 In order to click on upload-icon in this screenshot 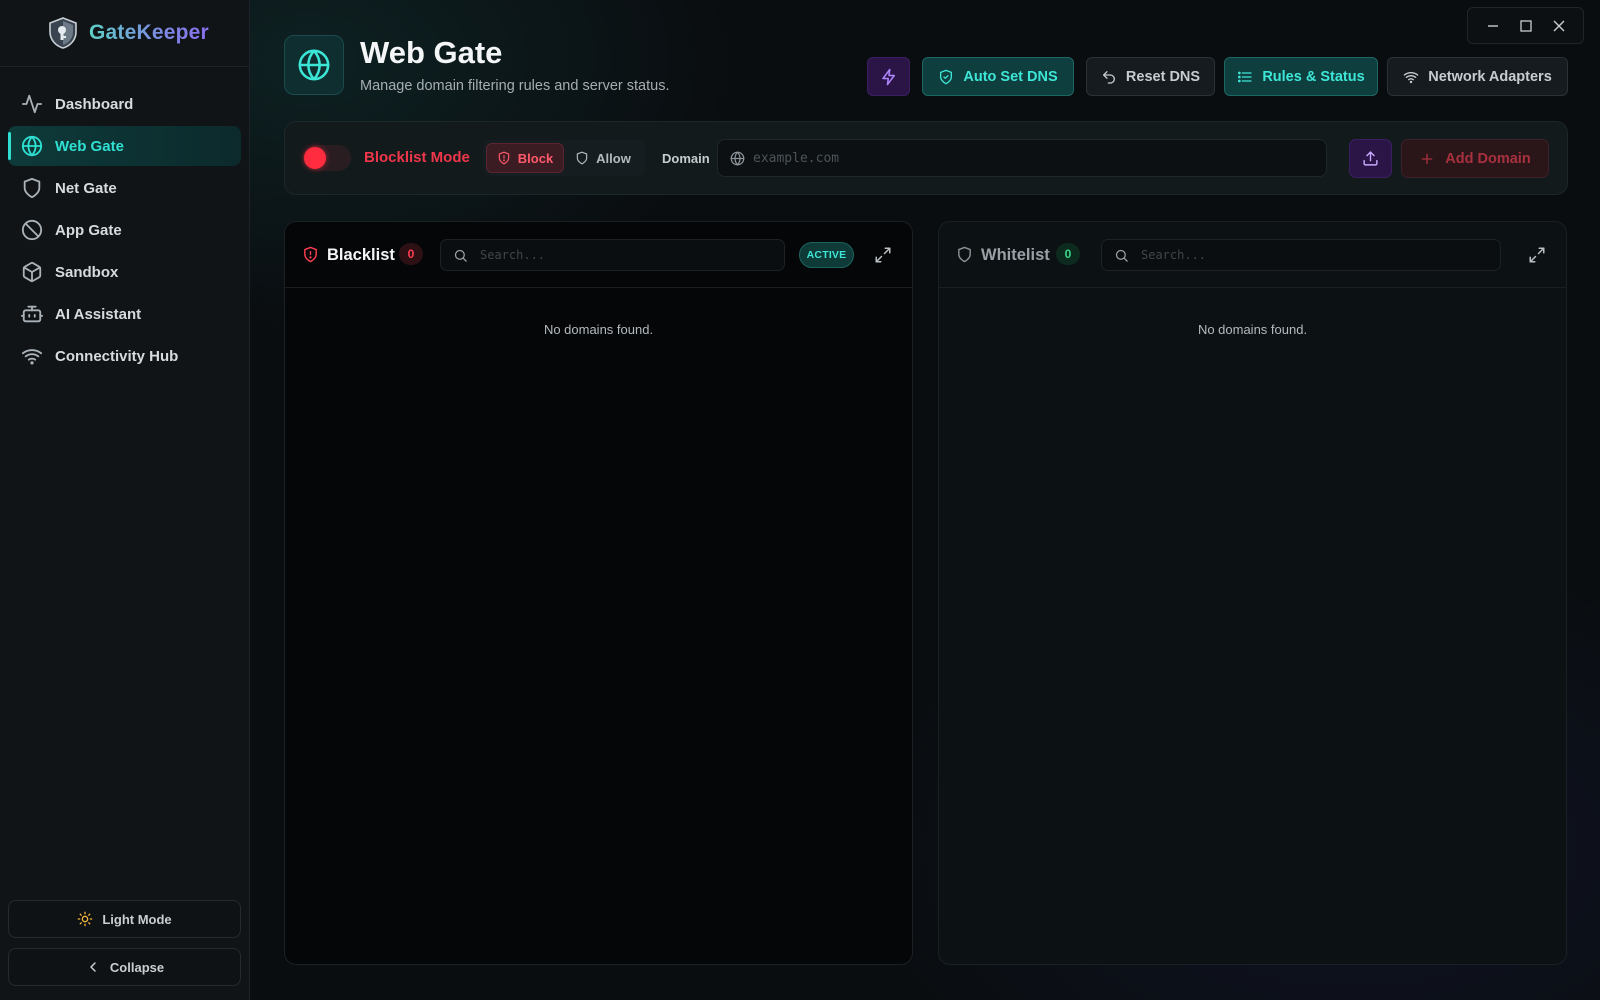, I will do `click(1370, 158)`.